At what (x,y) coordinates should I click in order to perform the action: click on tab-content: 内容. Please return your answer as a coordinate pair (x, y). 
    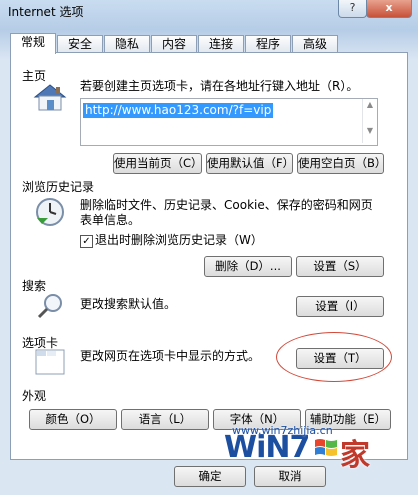
    Looking at the image, I should click on (174, 44).